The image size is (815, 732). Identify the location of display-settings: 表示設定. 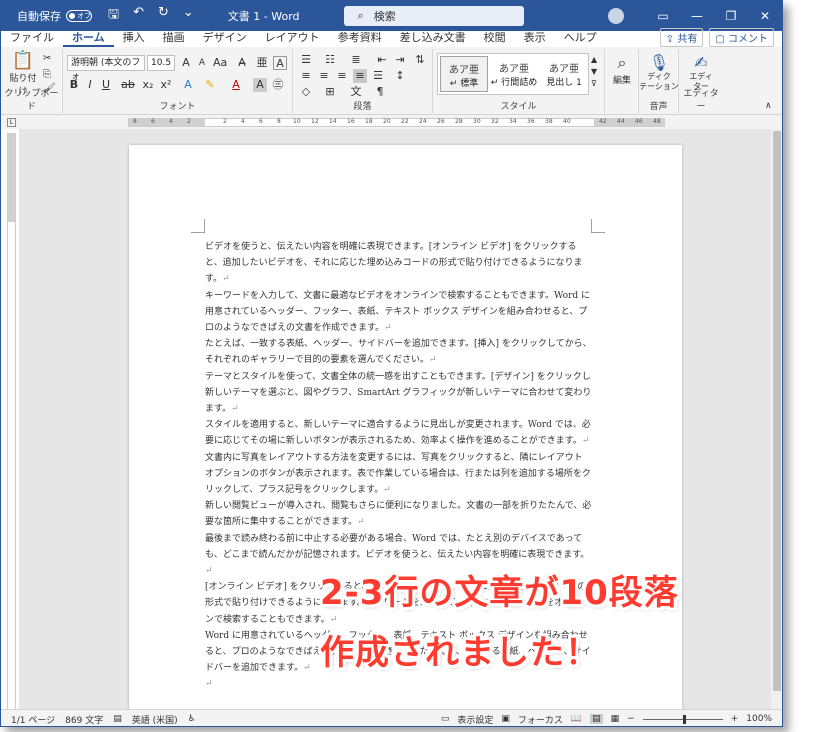
(475, 719).